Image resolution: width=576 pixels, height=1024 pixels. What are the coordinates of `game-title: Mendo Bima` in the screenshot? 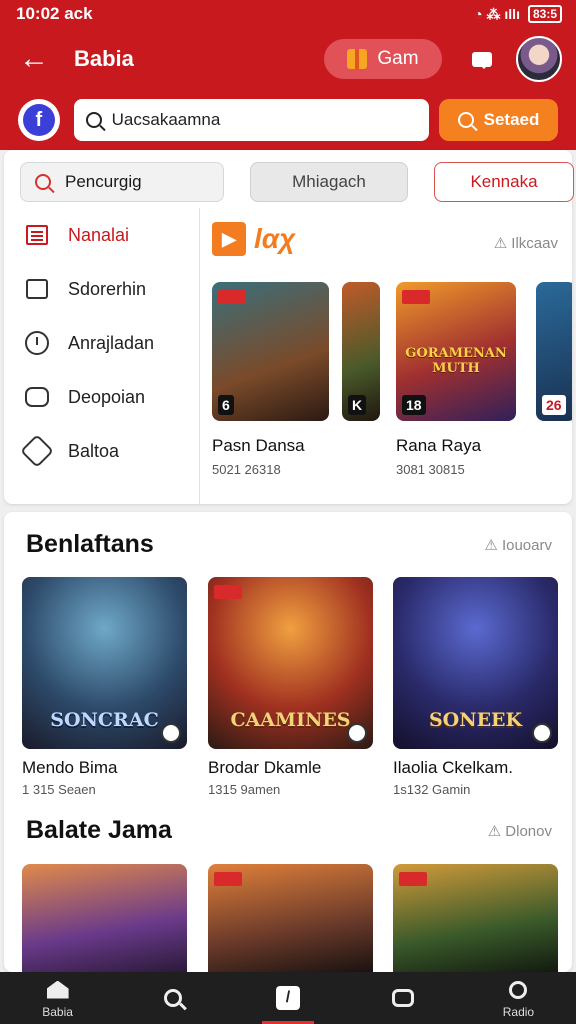 It's located at (69, 768).